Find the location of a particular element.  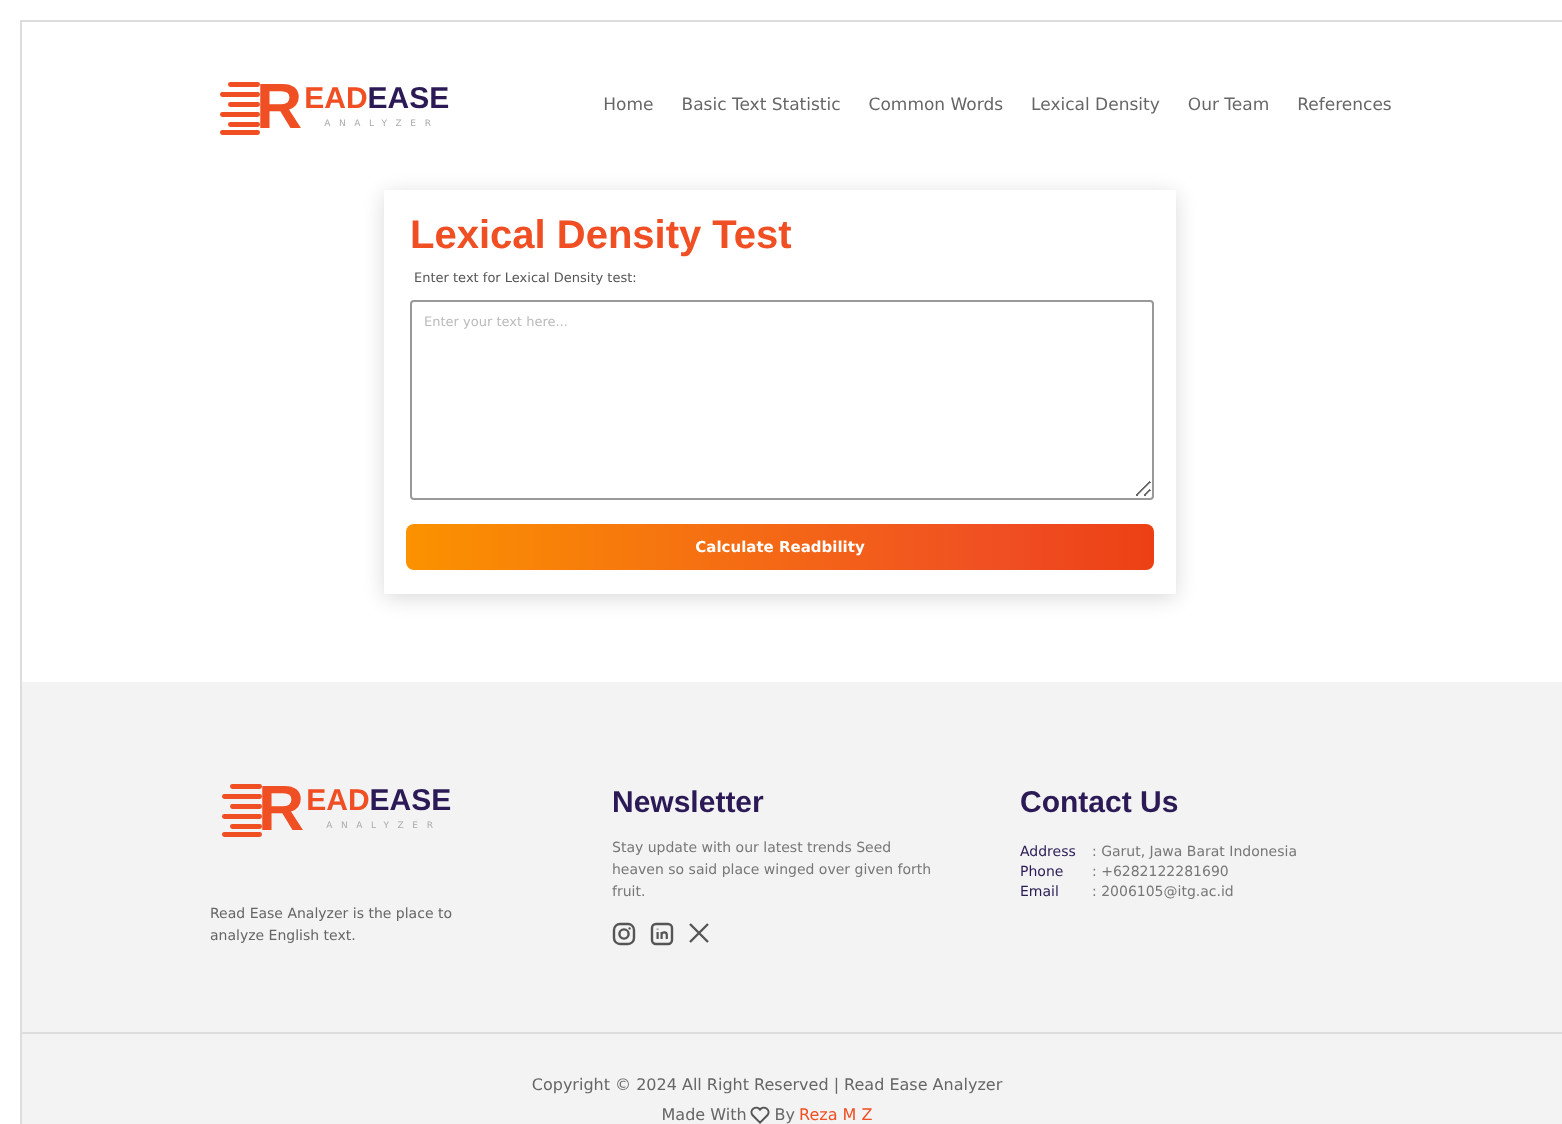

nav-link: Basic Text Statistic is located at coordinates (761, 106).